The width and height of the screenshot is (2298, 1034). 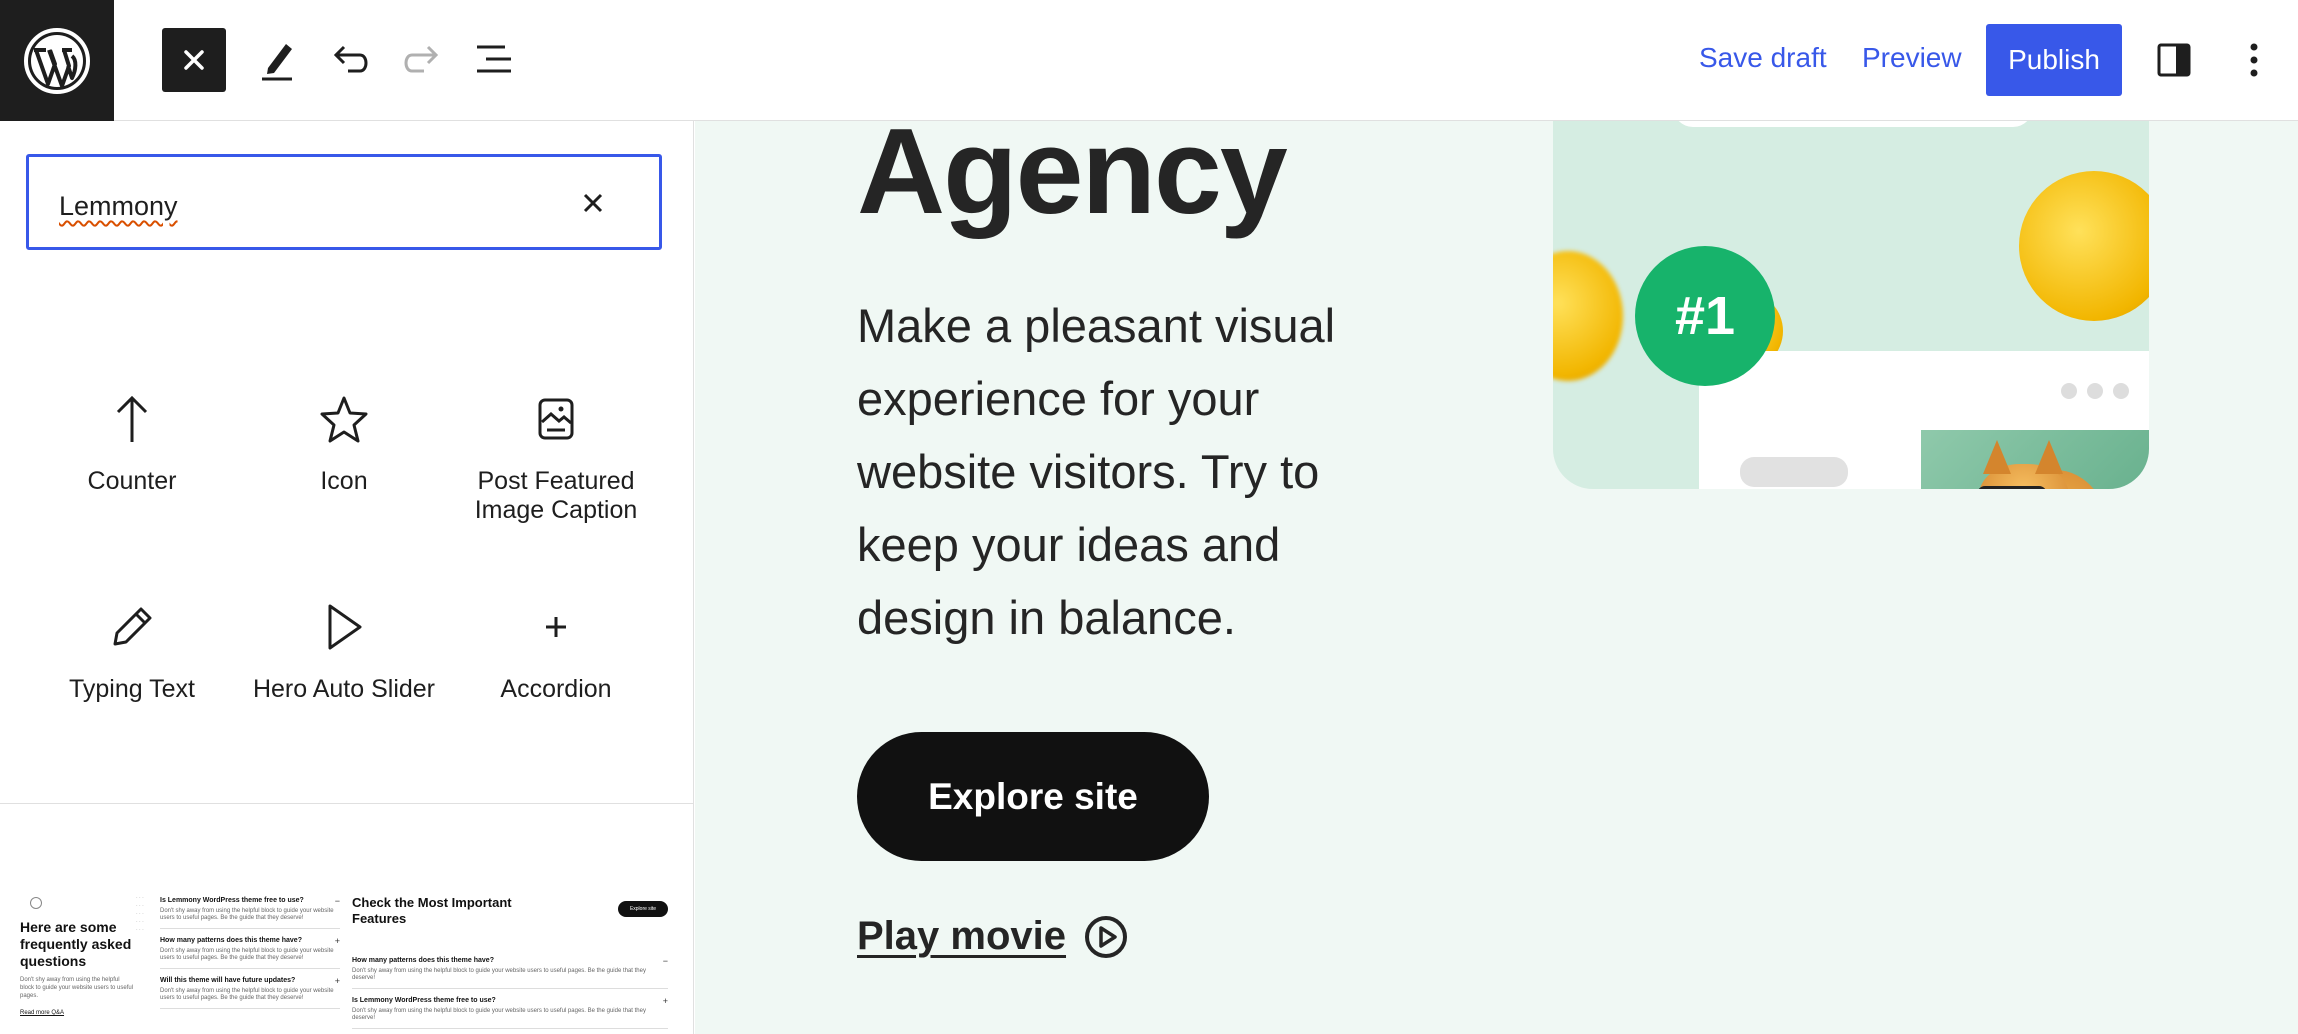 What do you see at coordinates (1853, 124) in the screenshot?
I see `illustration-top-bar` at bounding box center [1853, 124].